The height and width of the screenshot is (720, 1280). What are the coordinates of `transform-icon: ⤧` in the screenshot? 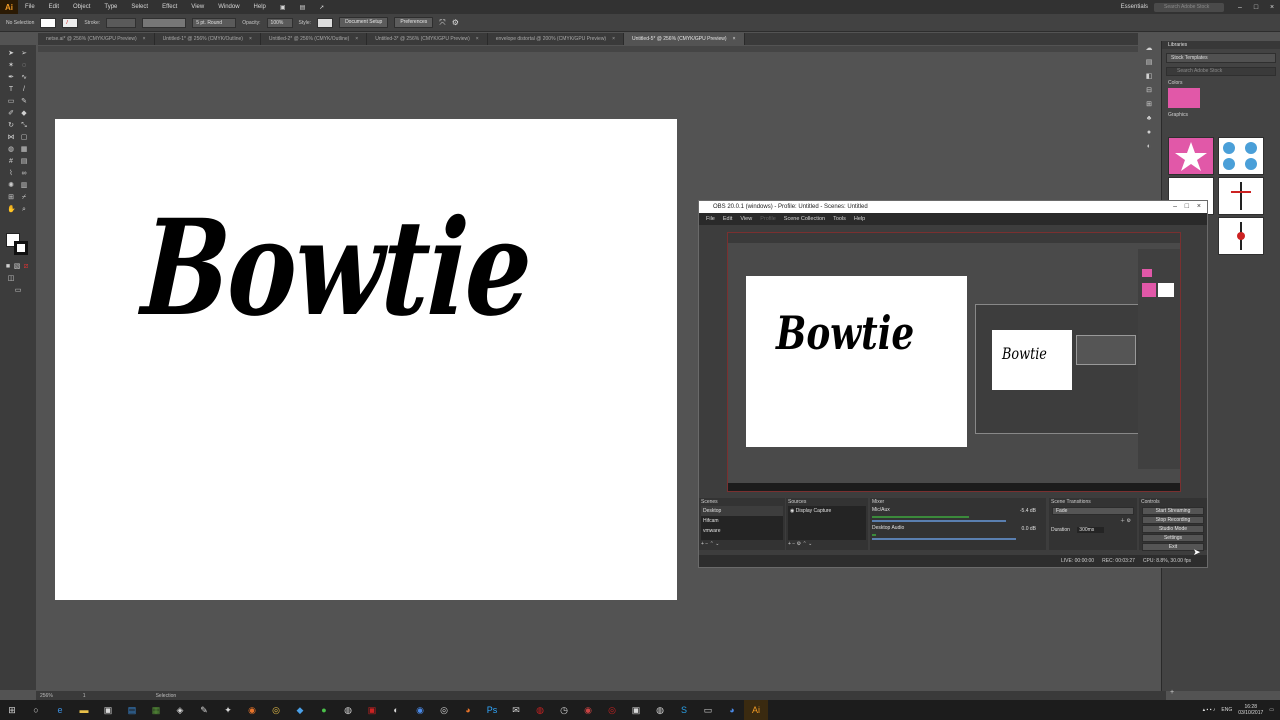 It's located at (442, 23).